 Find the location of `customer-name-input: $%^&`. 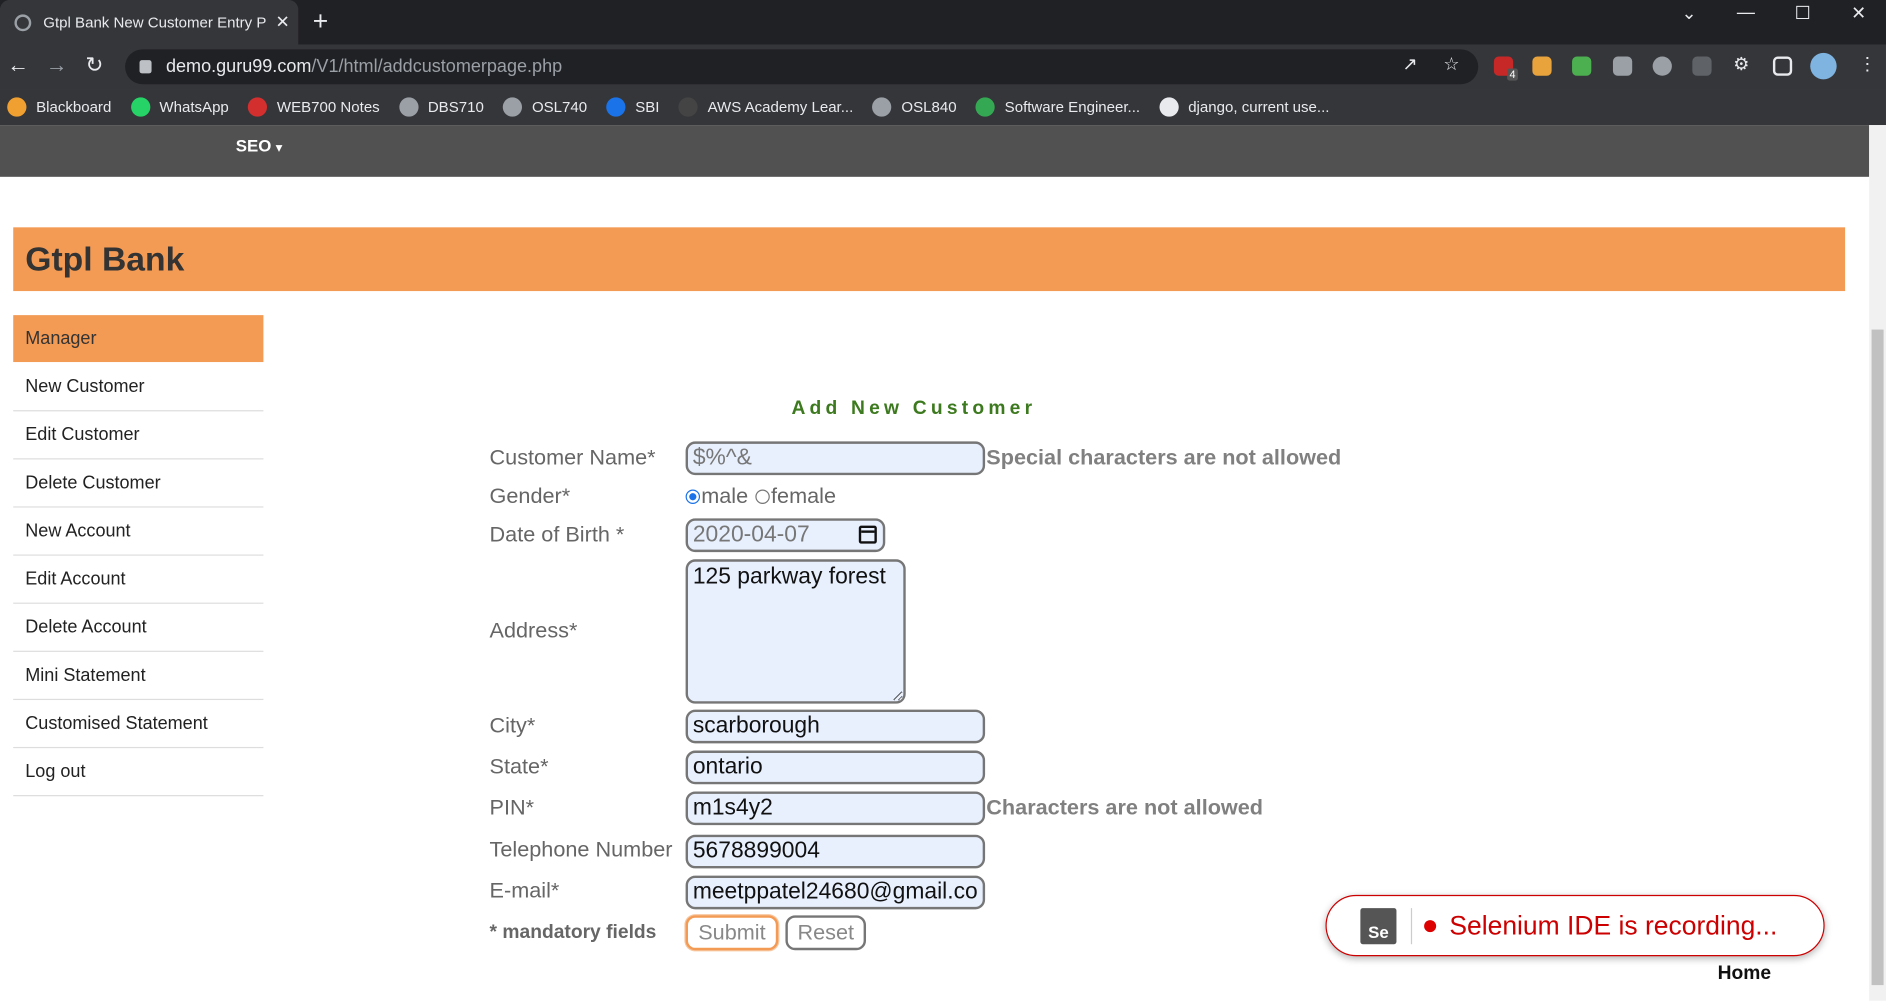

customer-name-input: $%^& is located at coordinates (835, 458).